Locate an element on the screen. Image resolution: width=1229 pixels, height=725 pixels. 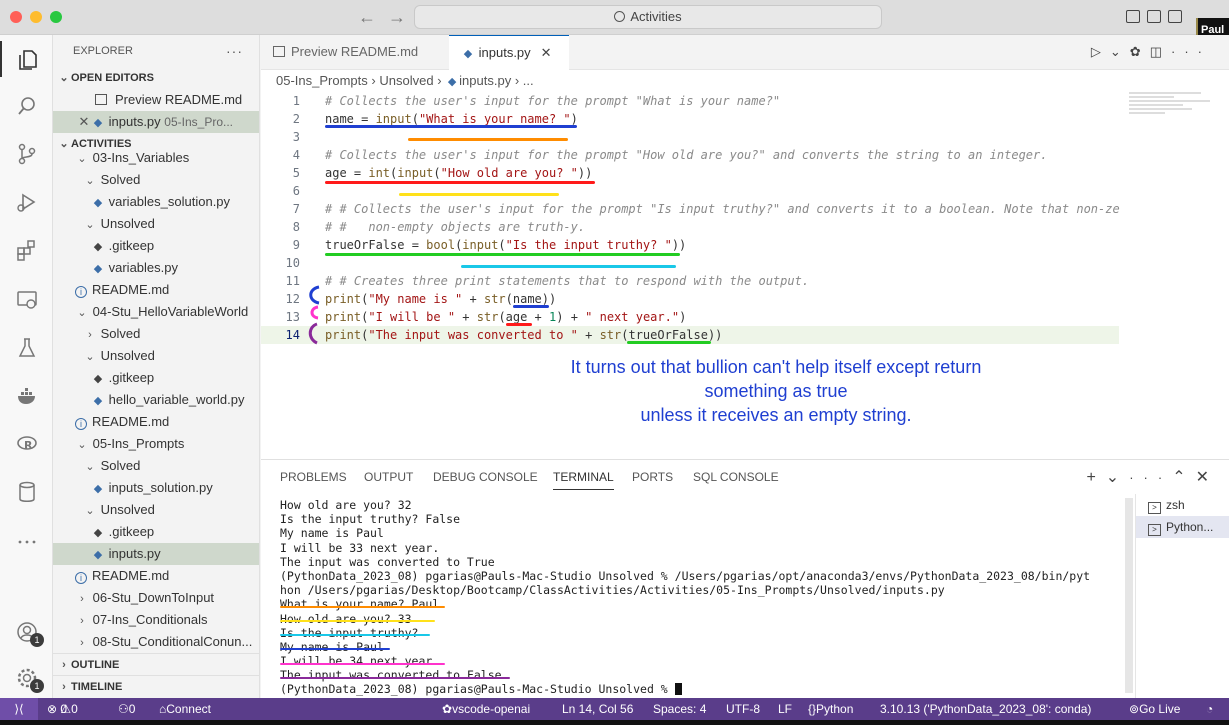
openai-icon: ✿ is located at coordinates (1140, 51).